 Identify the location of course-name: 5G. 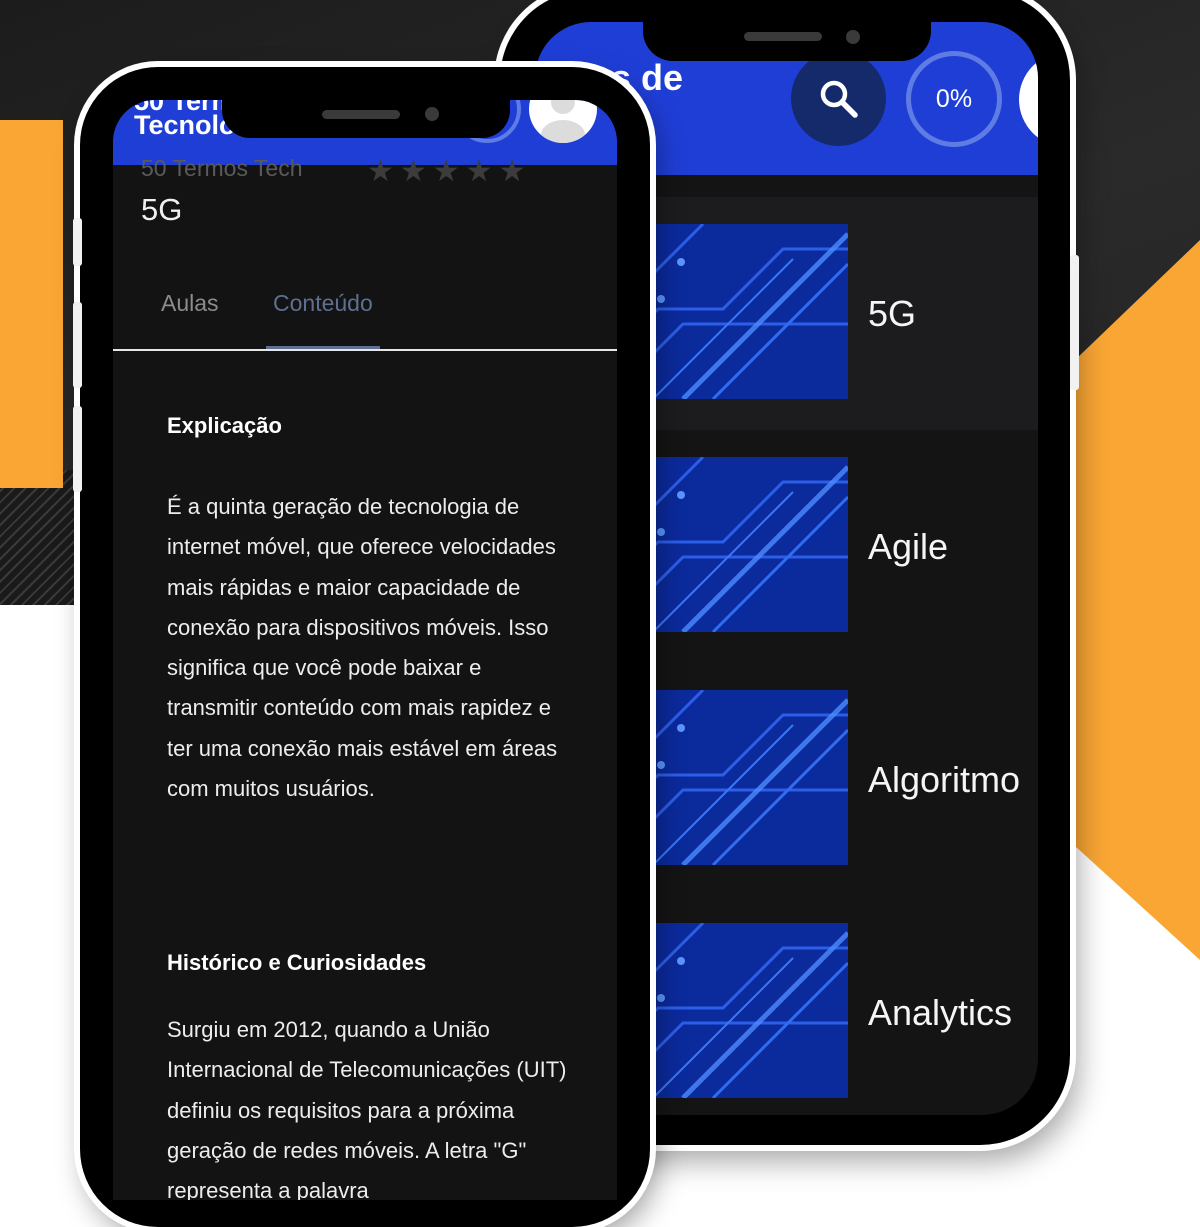
(892, 313).